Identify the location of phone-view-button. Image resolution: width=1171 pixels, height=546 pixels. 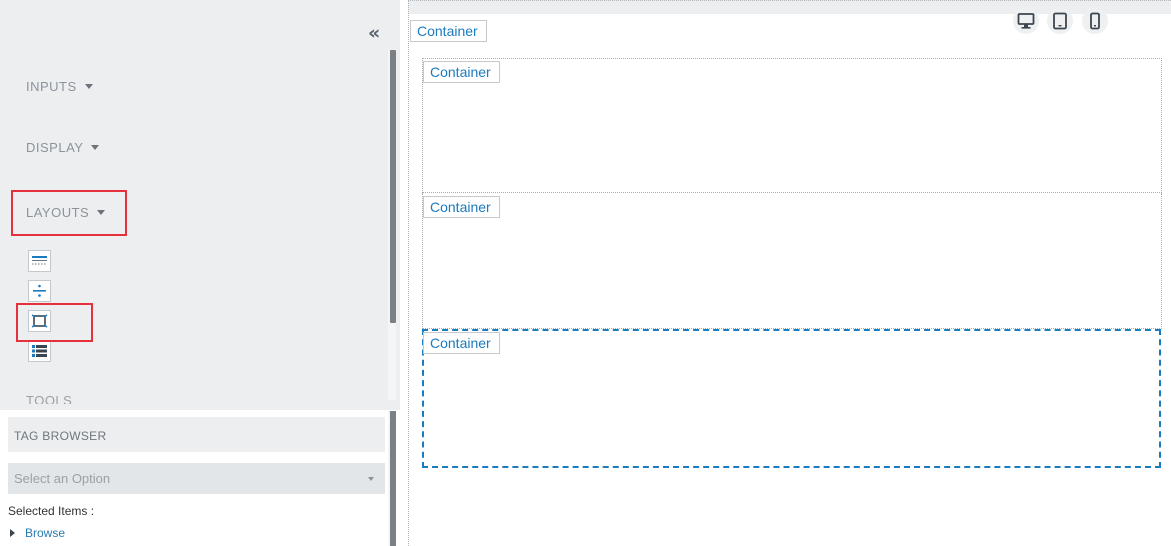
(1095, 21).